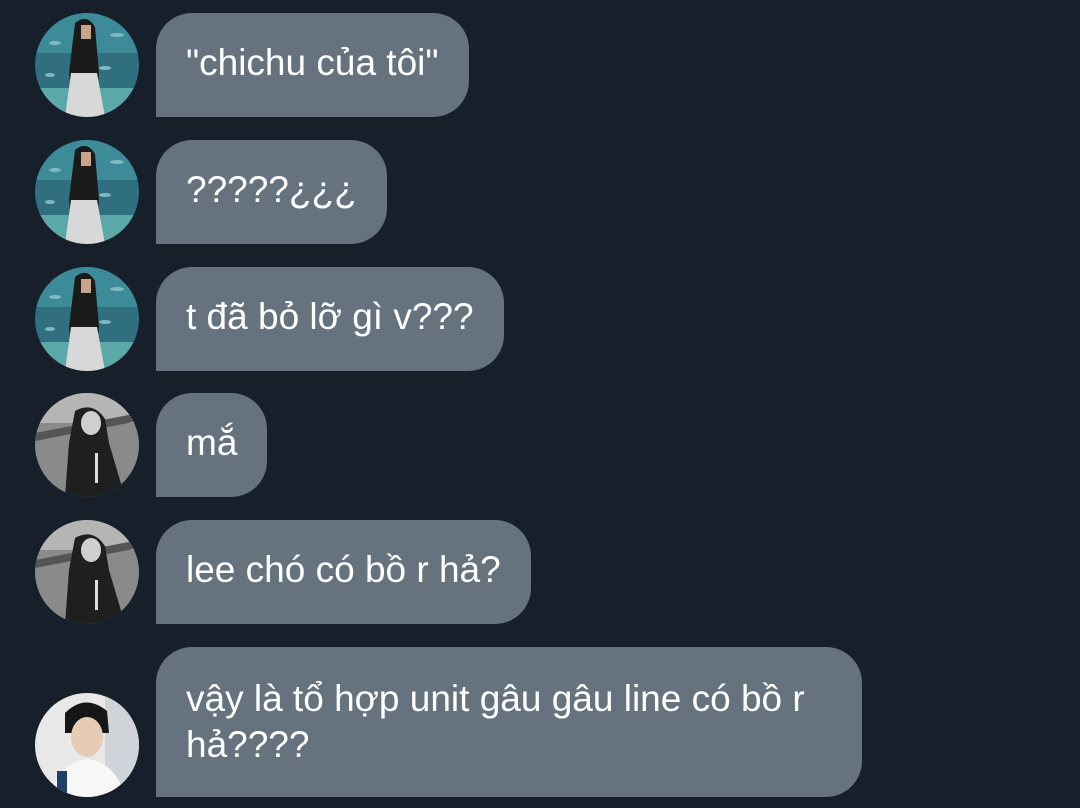 Image resolution: width=1080 pixels, height=808 pixels. Describe the element at coordinates (540, 65) in the screenshot. I see `message-row: "chichu của tôi"` at that location.